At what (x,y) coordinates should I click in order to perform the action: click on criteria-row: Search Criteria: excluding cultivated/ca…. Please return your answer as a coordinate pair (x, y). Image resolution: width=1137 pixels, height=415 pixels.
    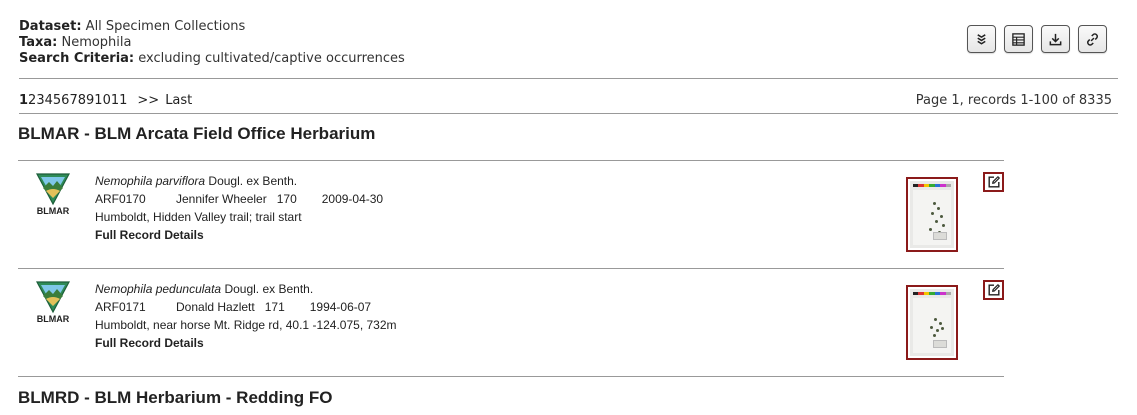
    Looking at the image, I should click on (212, 59).